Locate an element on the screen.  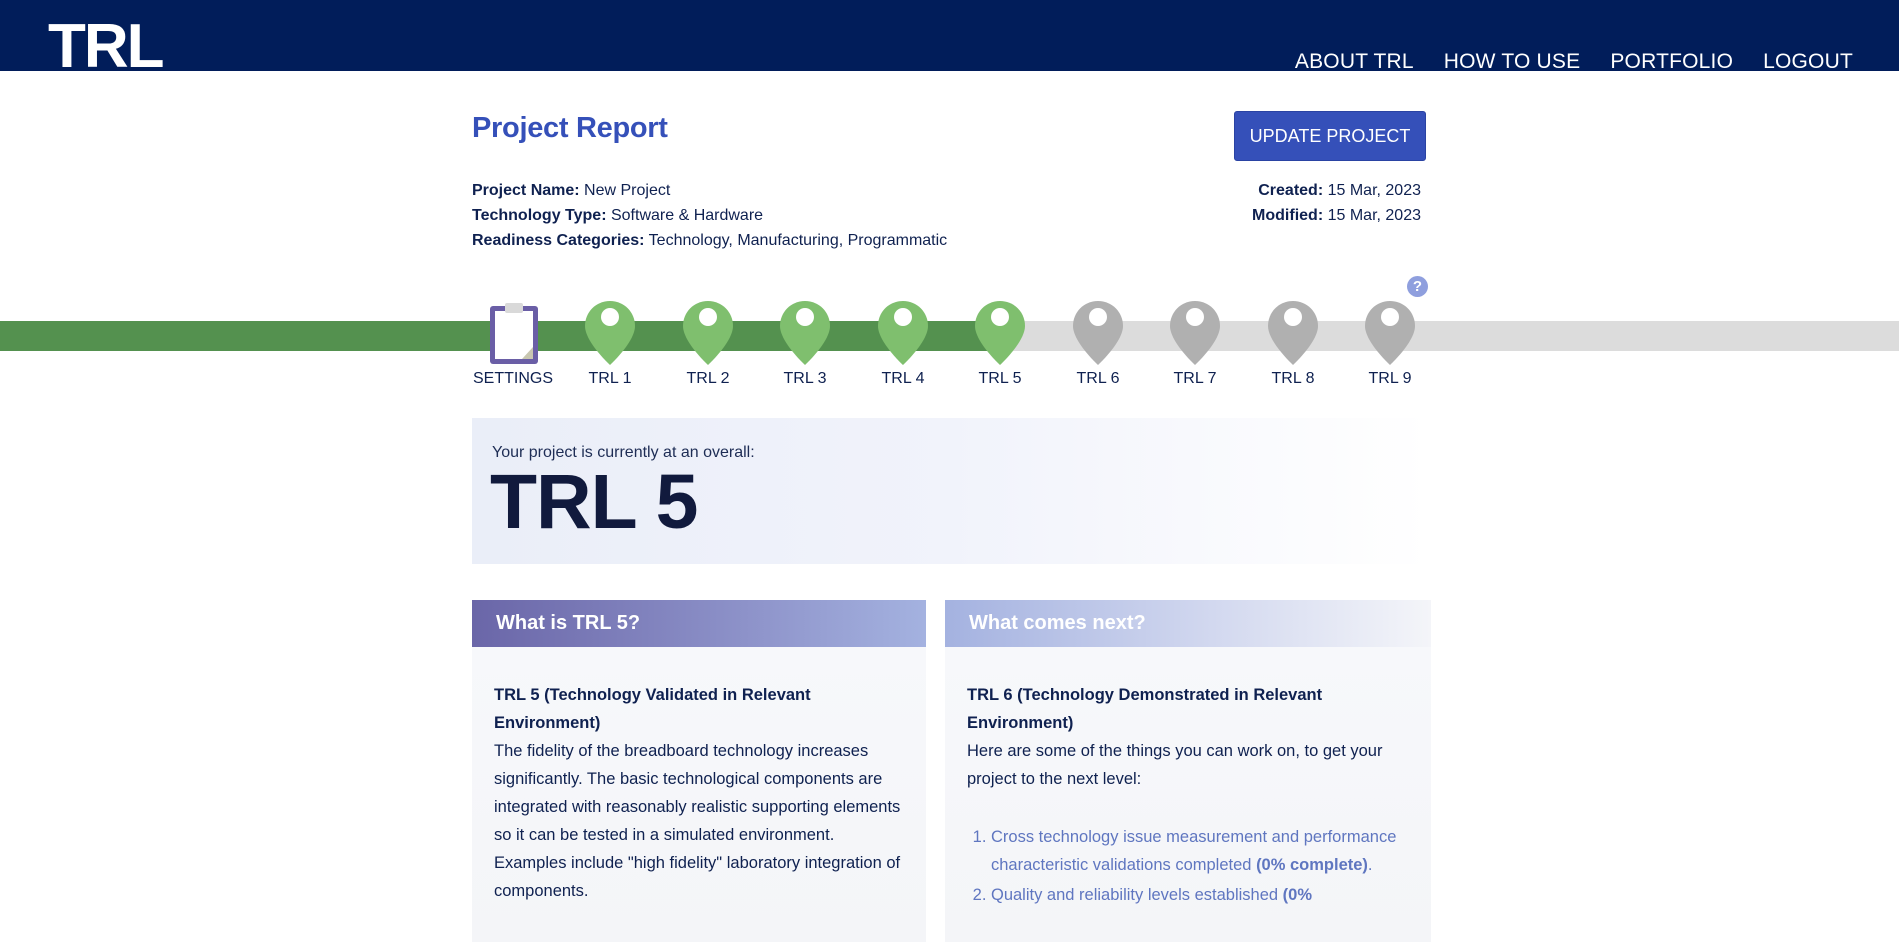
modified-row: Modified: 15 Mar, 2023 is located at coordinates (1336, 215).